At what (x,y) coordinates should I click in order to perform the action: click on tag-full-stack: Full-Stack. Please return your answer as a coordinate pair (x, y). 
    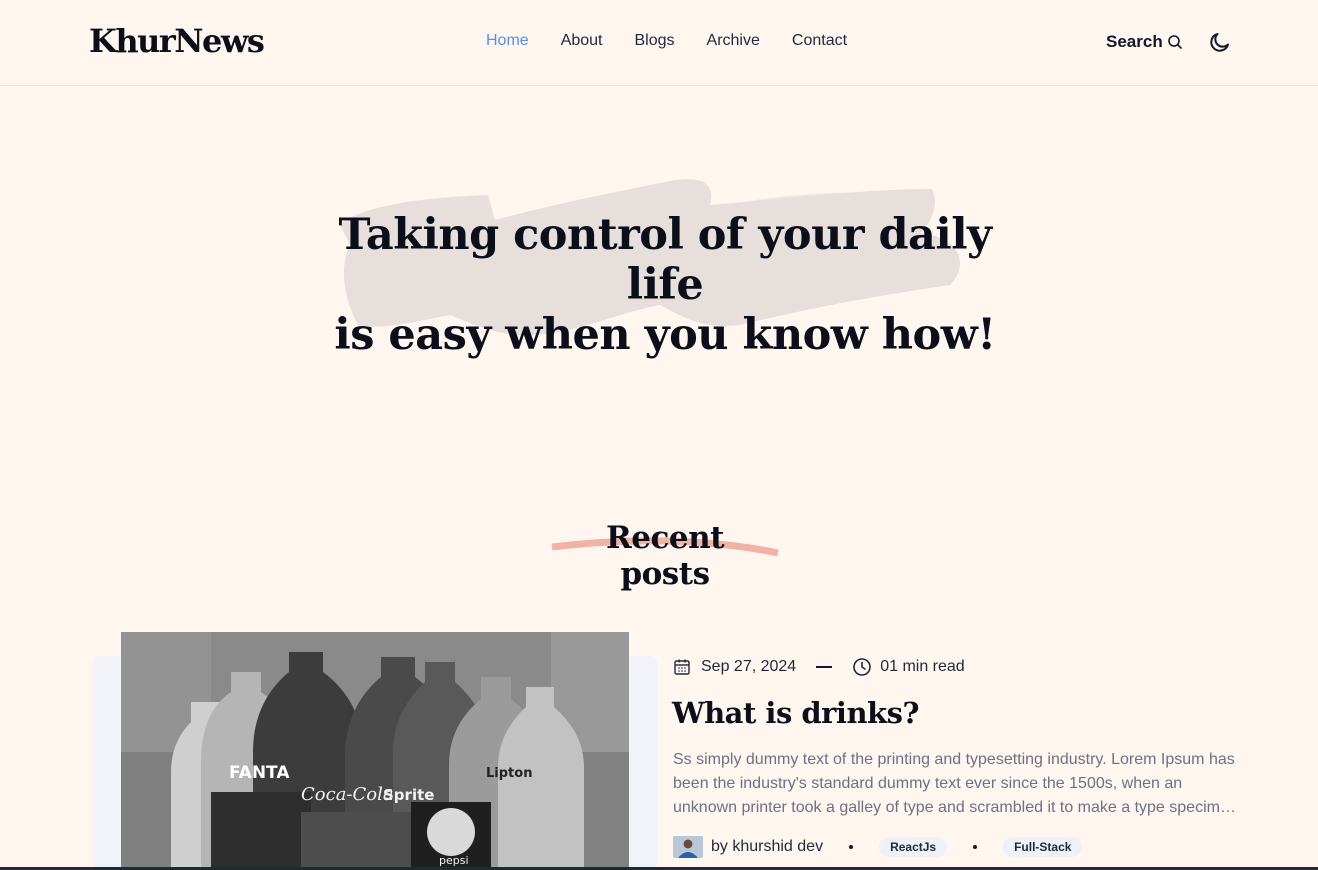
    Looking at the image, I should click on (1043, 847).